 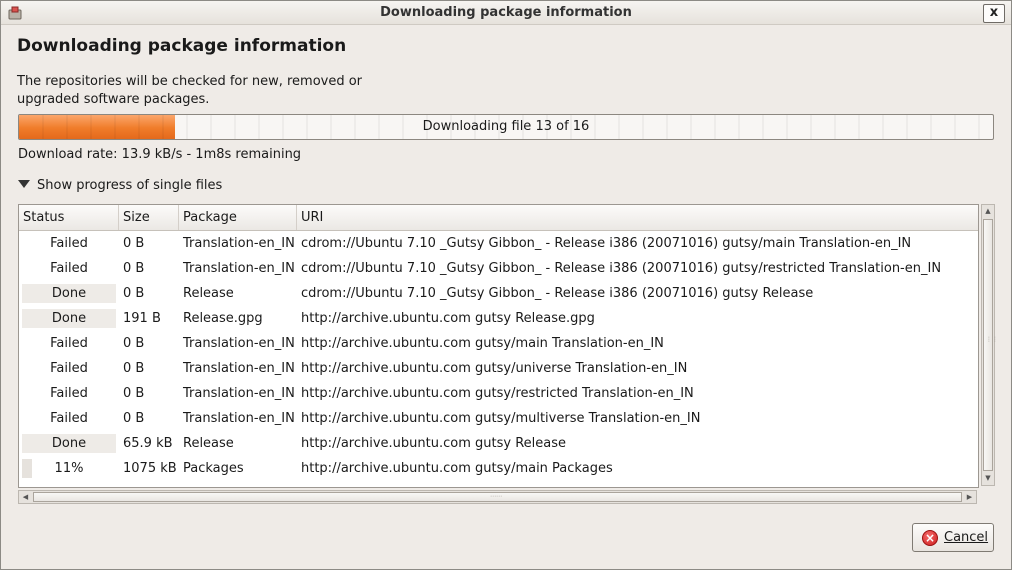 I want to click on column-header-uri: URI, so click(x=637, y=217).